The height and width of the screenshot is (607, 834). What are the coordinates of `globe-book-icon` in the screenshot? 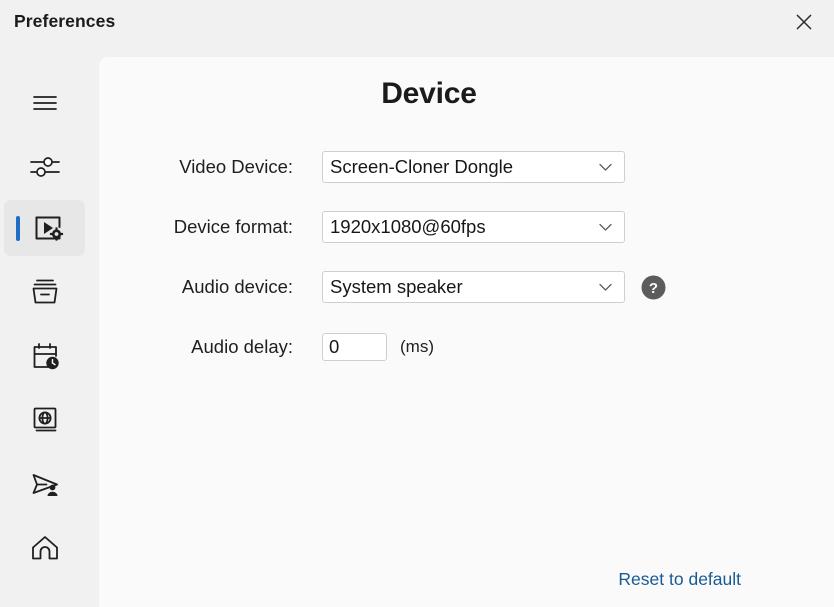 It's located at (45, 420).